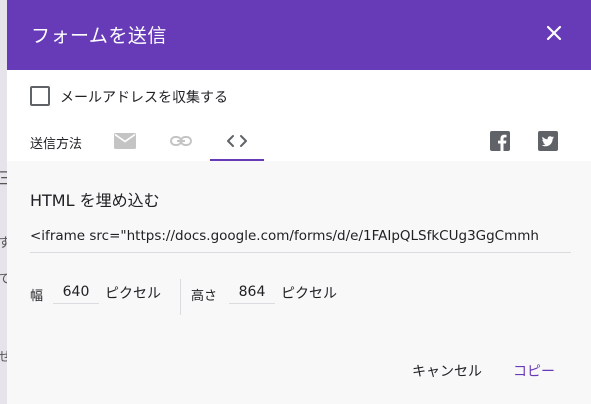  I want to click on collect-email-label: メールアドレスを収集する, so click(144, 98).